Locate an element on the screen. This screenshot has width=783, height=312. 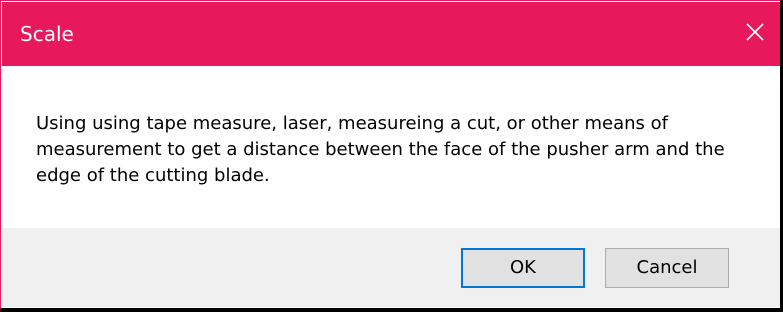
cancel-button: Cancel is located at coordinates (667, 268).